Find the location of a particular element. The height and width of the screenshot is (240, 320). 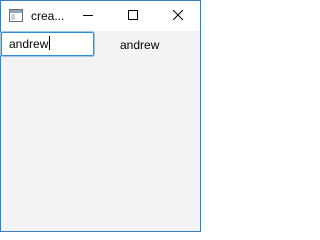

minimize-icon is located at coordinates (88, 16).